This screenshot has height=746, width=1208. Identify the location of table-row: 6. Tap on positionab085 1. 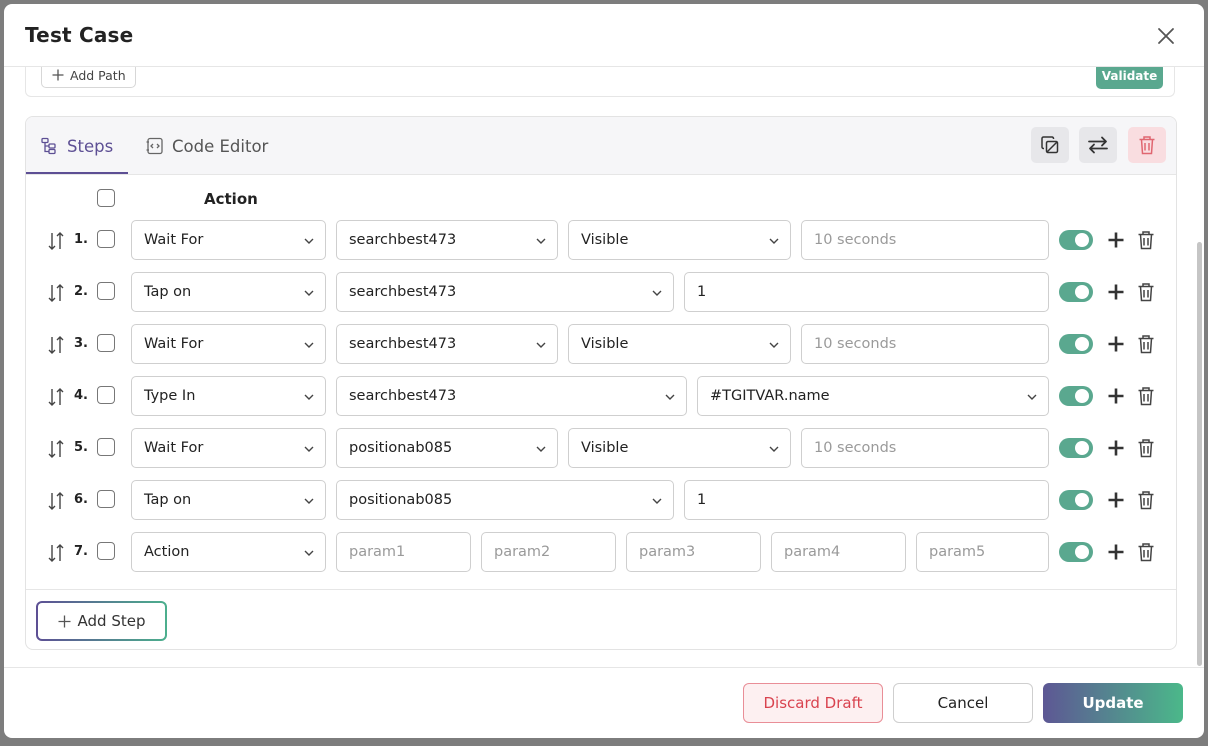
(601, 501).